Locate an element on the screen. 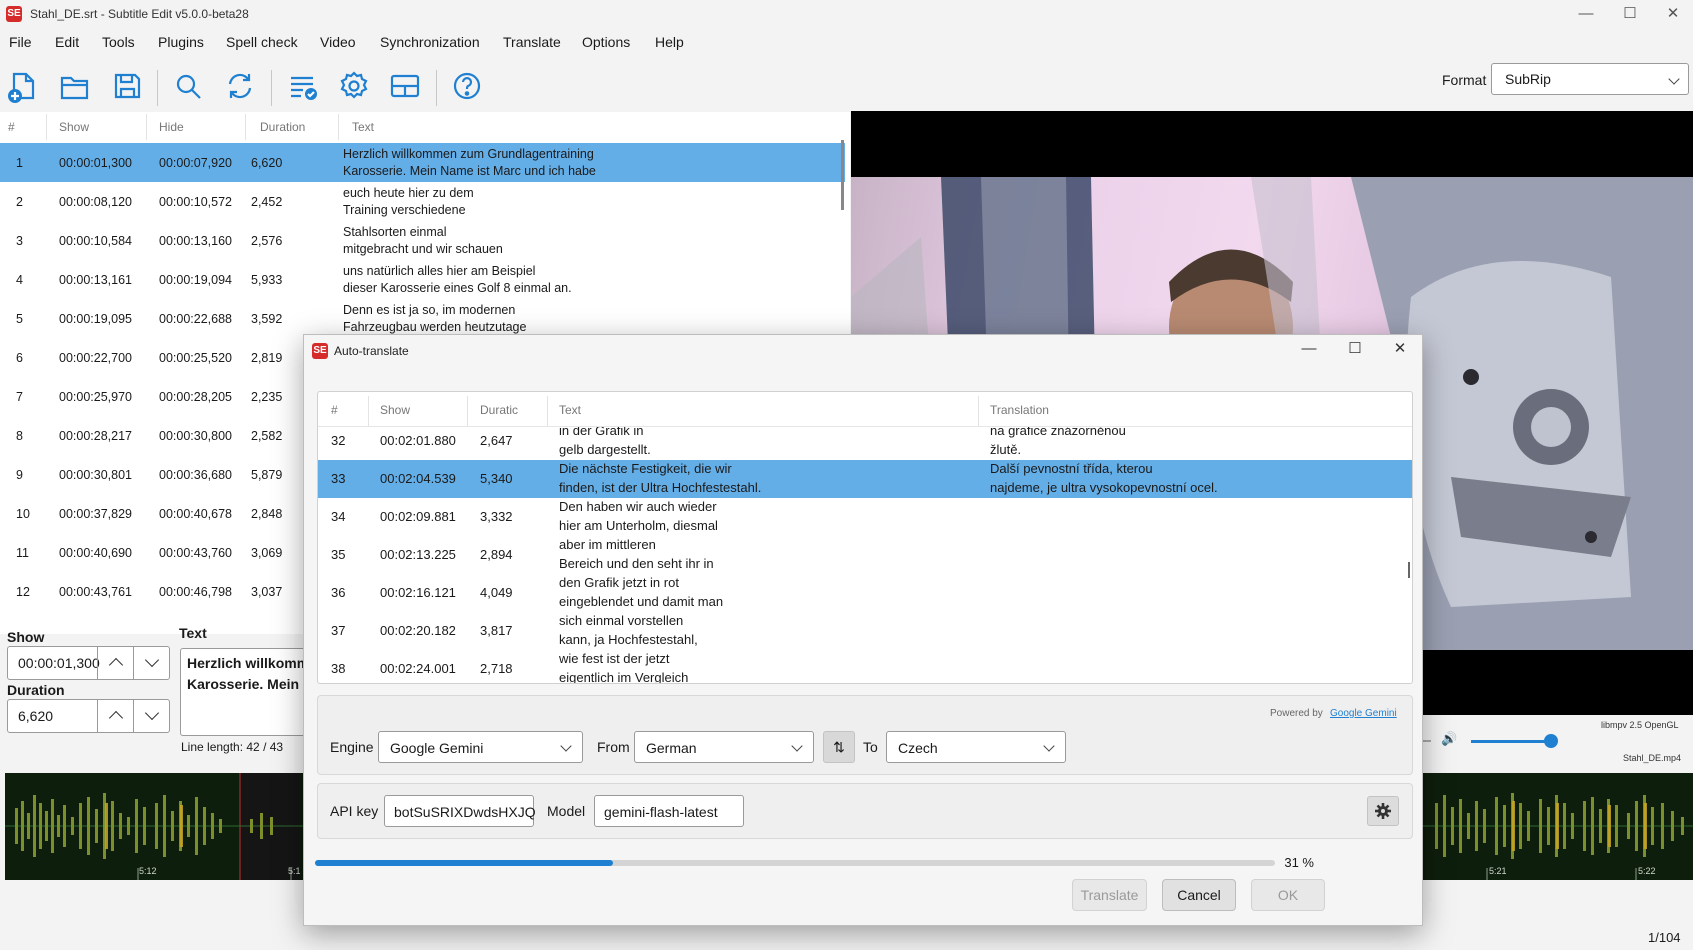  api-key-label: API key is located at coordinates (354, 811).